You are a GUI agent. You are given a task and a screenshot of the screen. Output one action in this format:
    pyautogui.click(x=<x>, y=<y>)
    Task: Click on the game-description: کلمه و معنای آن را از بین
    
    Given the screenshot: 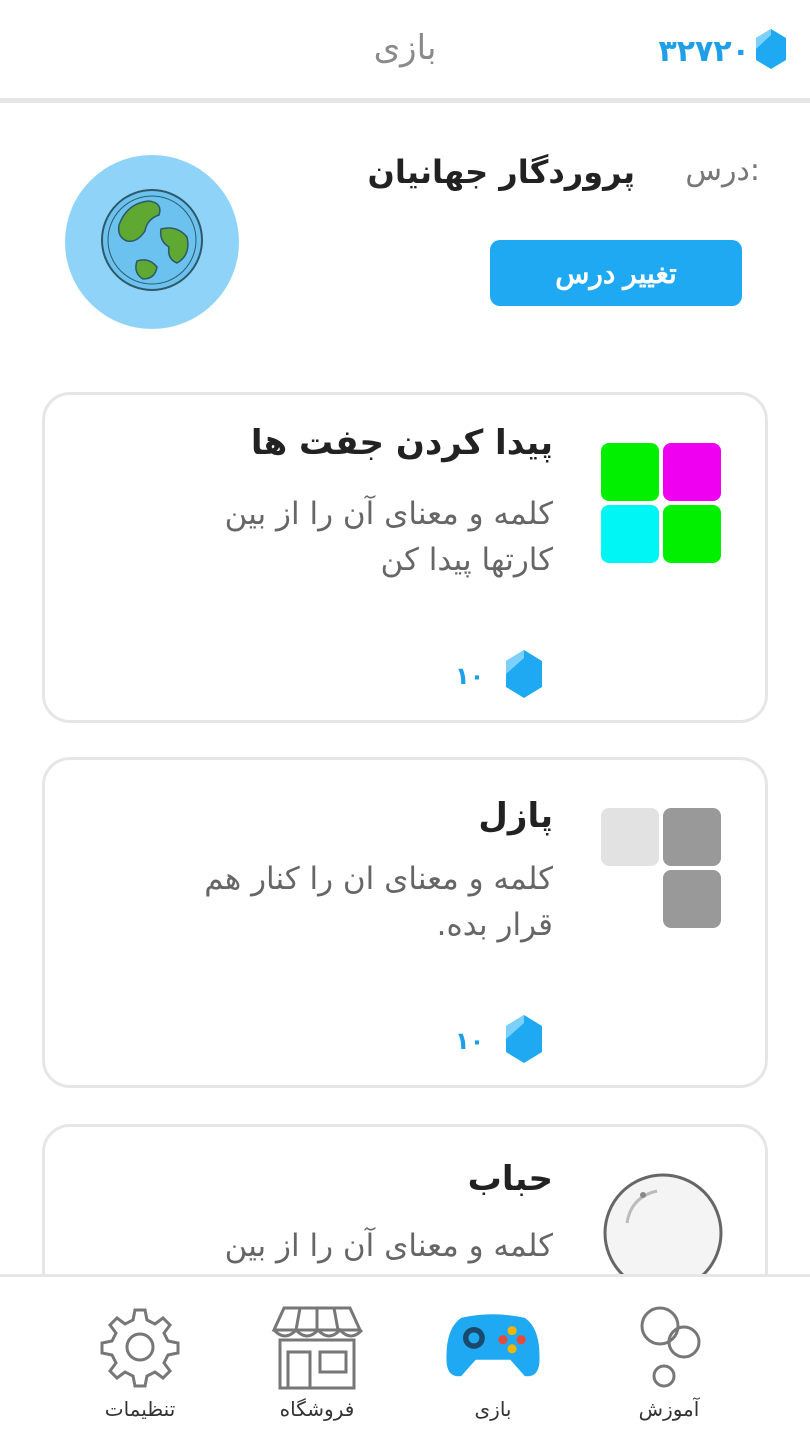 What is the action you would take?
    pyautogui.click(x=353, y=1246)
    